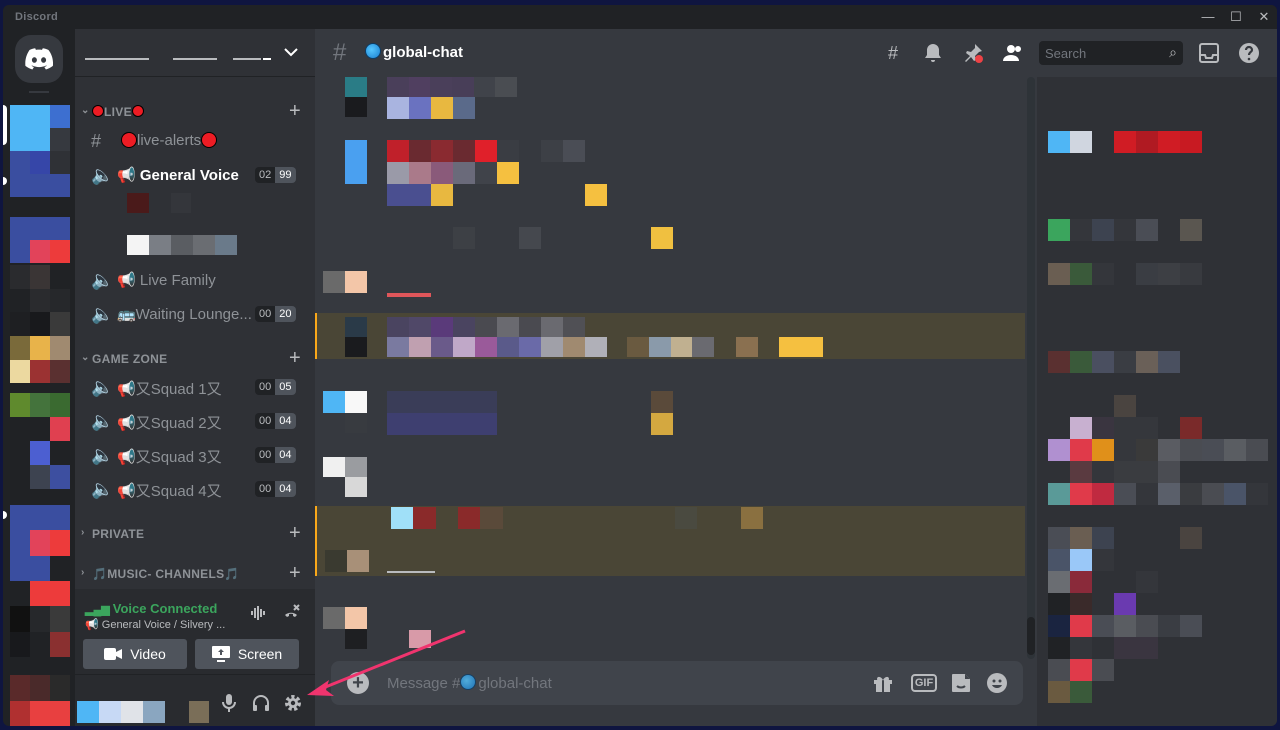 The width and height of the screenshot is (1280, 730). I want to click on voice-user-row, so click(182, 245).